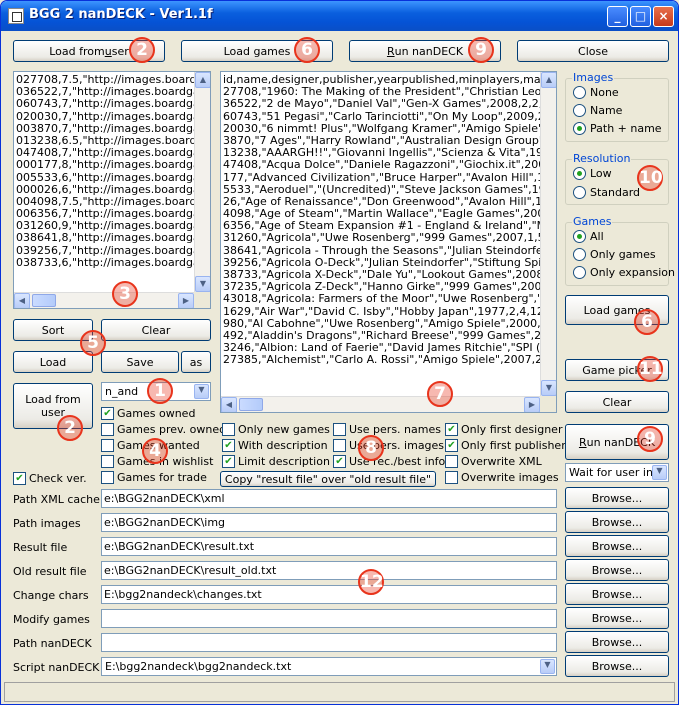 Image resolution: width=679 pixels, height=705 pixels. I want to click on radio-option: Only games, so click(614, 254).